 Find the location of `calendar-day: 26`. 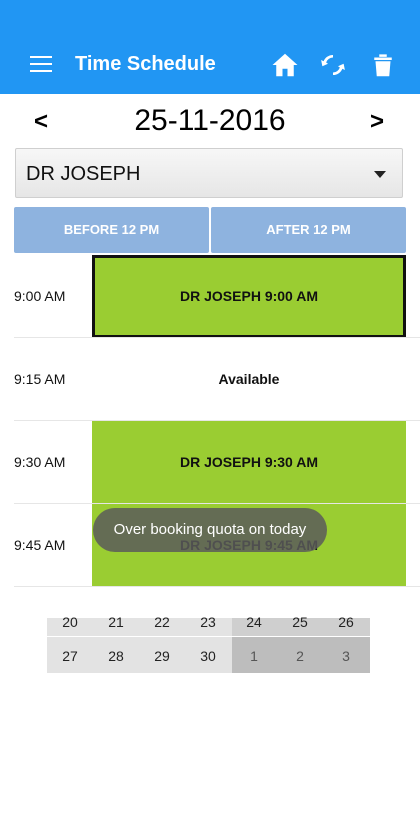

calendar-day: 26 is located at coordinates (346, 622).